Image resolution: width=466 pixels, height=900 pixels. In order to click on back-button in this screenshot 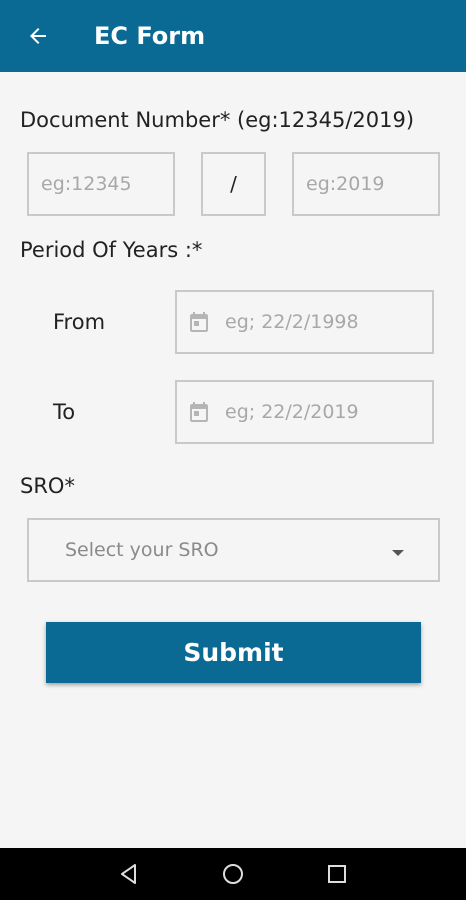, I will do `click(38, 36)`.